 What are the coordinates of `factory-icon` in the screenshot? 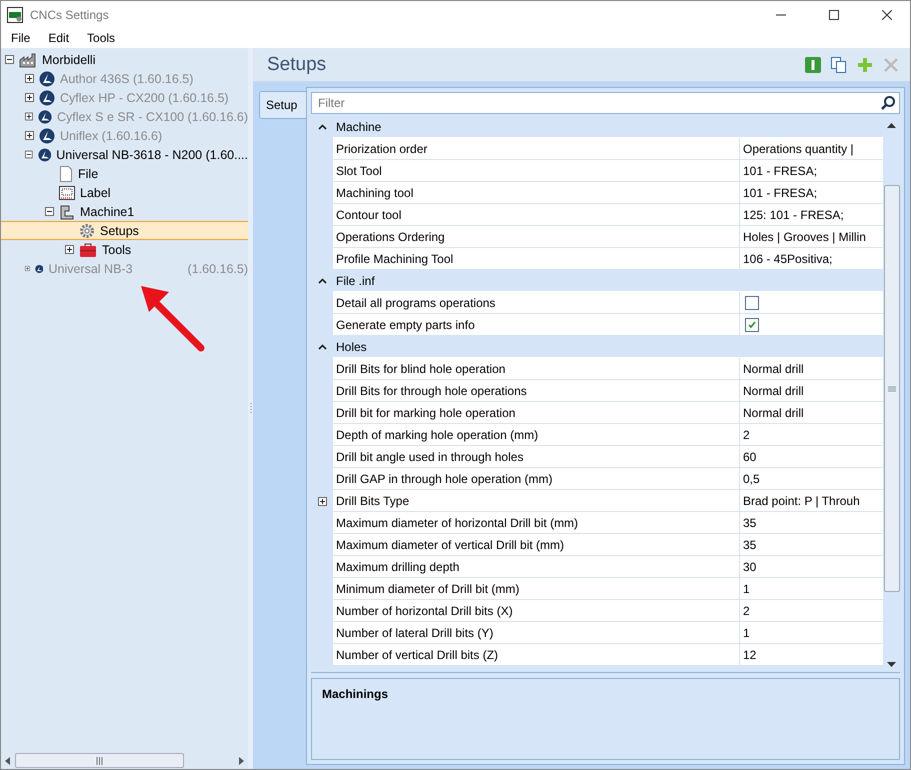 It's located at (28, 60).